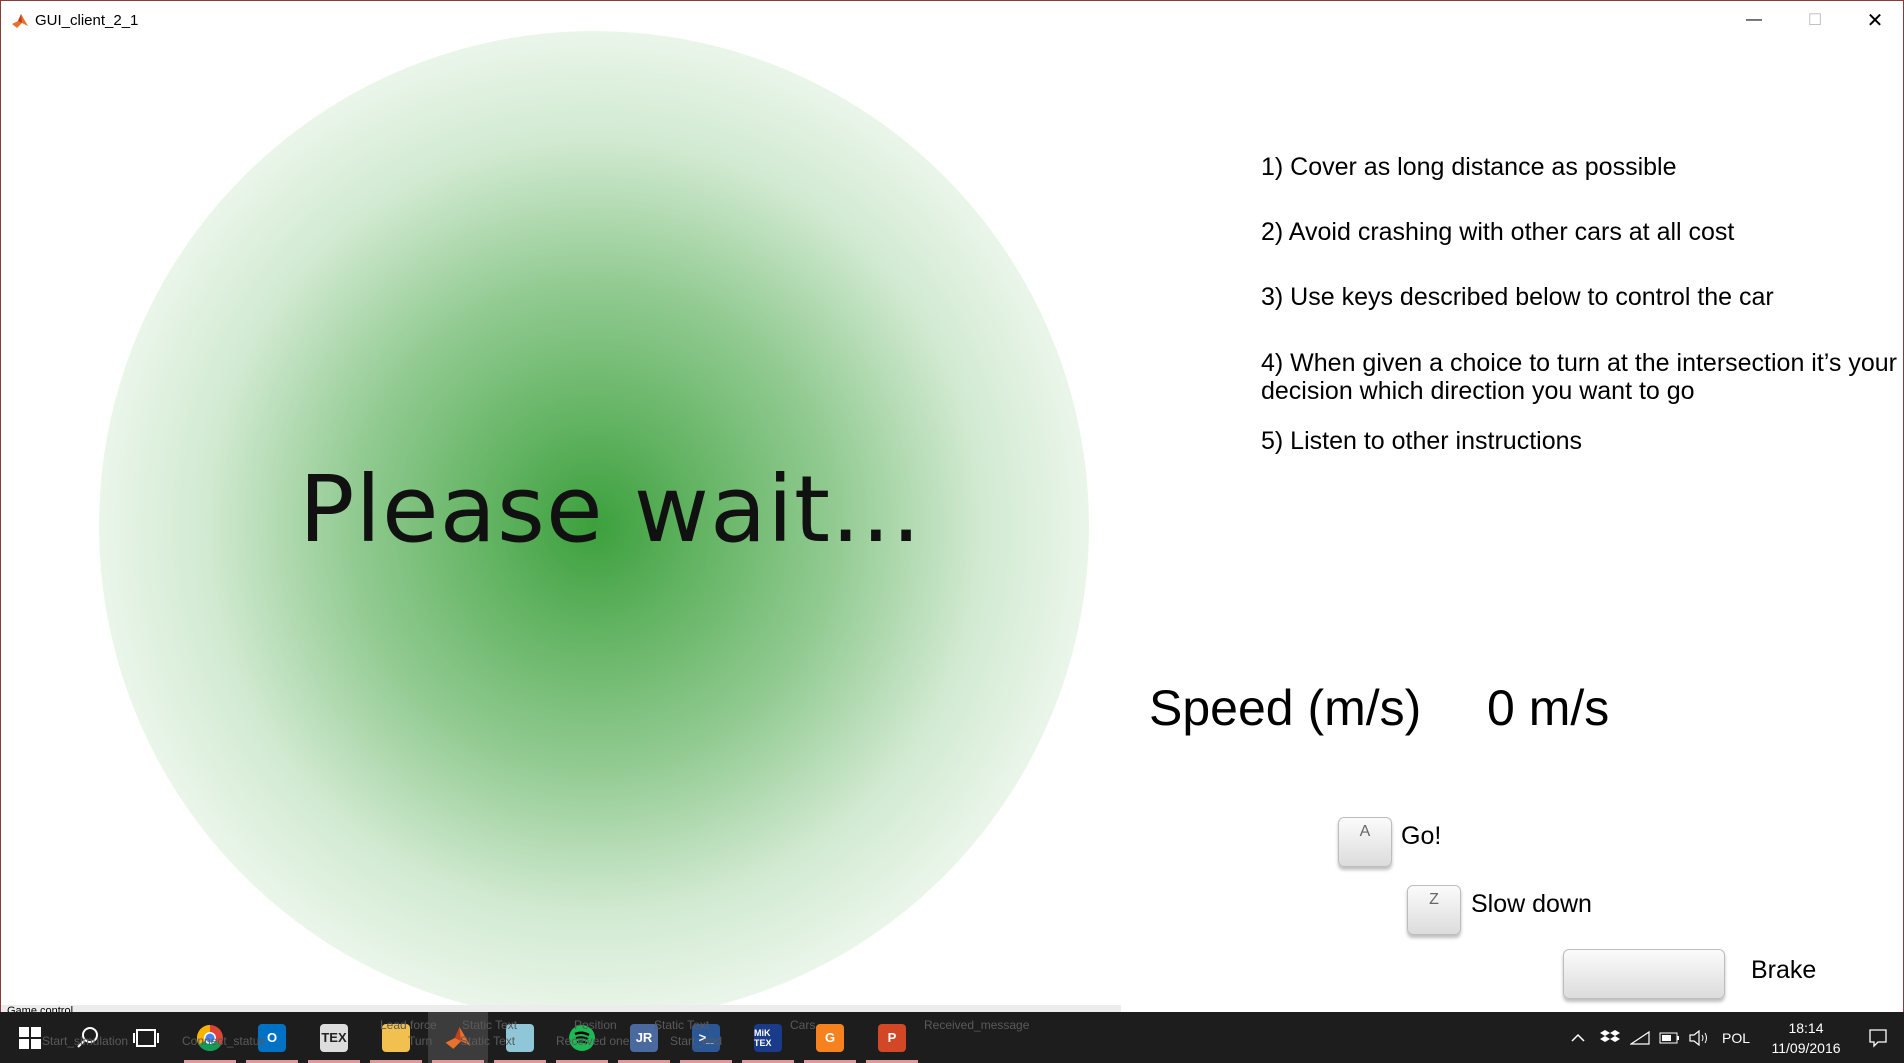 The image size is (1904, 1063). What do you see at coordinates (1365, 842) in the screenshot?
I see `key-a-icon: A` at bounding box center [1365, 842].